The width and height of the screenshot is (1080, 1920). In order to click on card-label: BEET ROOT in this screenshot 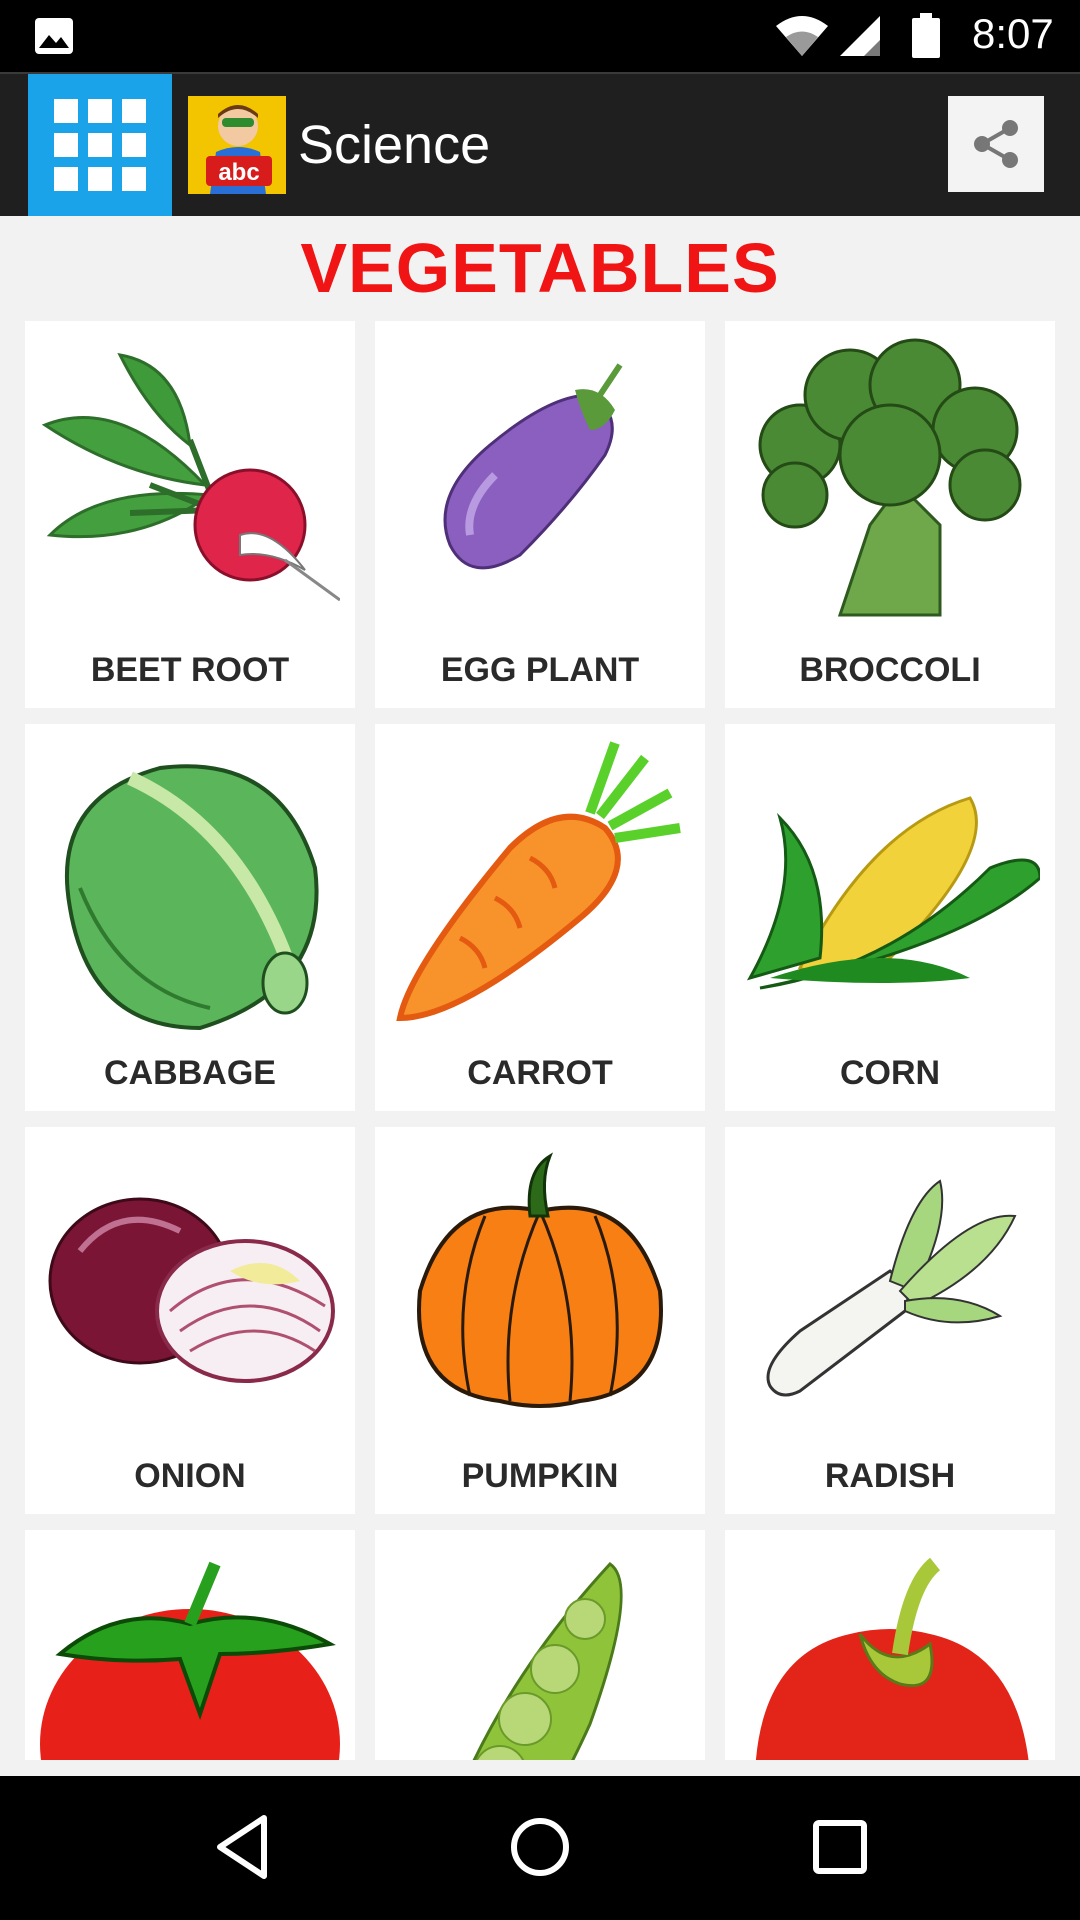, I will do `click(190, 670)`.